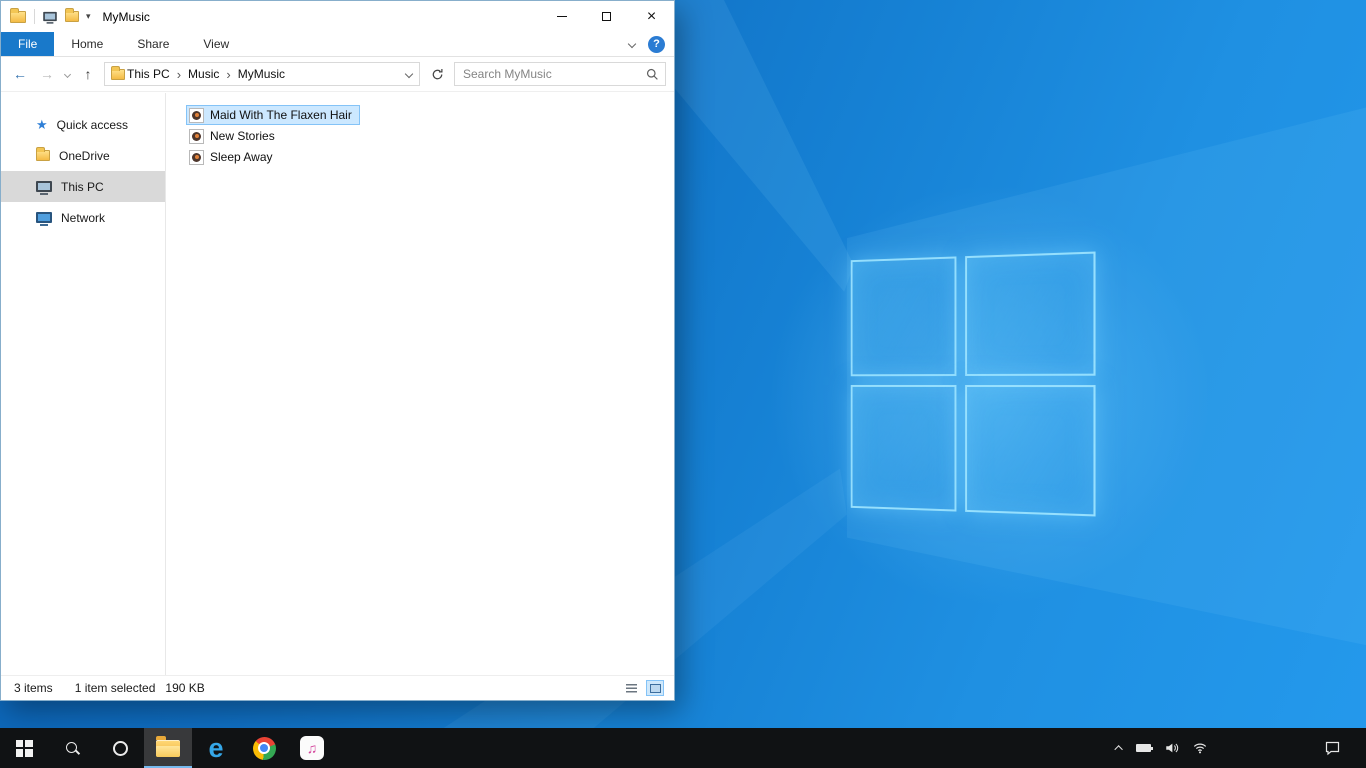  What do you see at coordinates (72, 15) in the screenshot?
I see `new-folder-icon` at bounding box center [72, 15].